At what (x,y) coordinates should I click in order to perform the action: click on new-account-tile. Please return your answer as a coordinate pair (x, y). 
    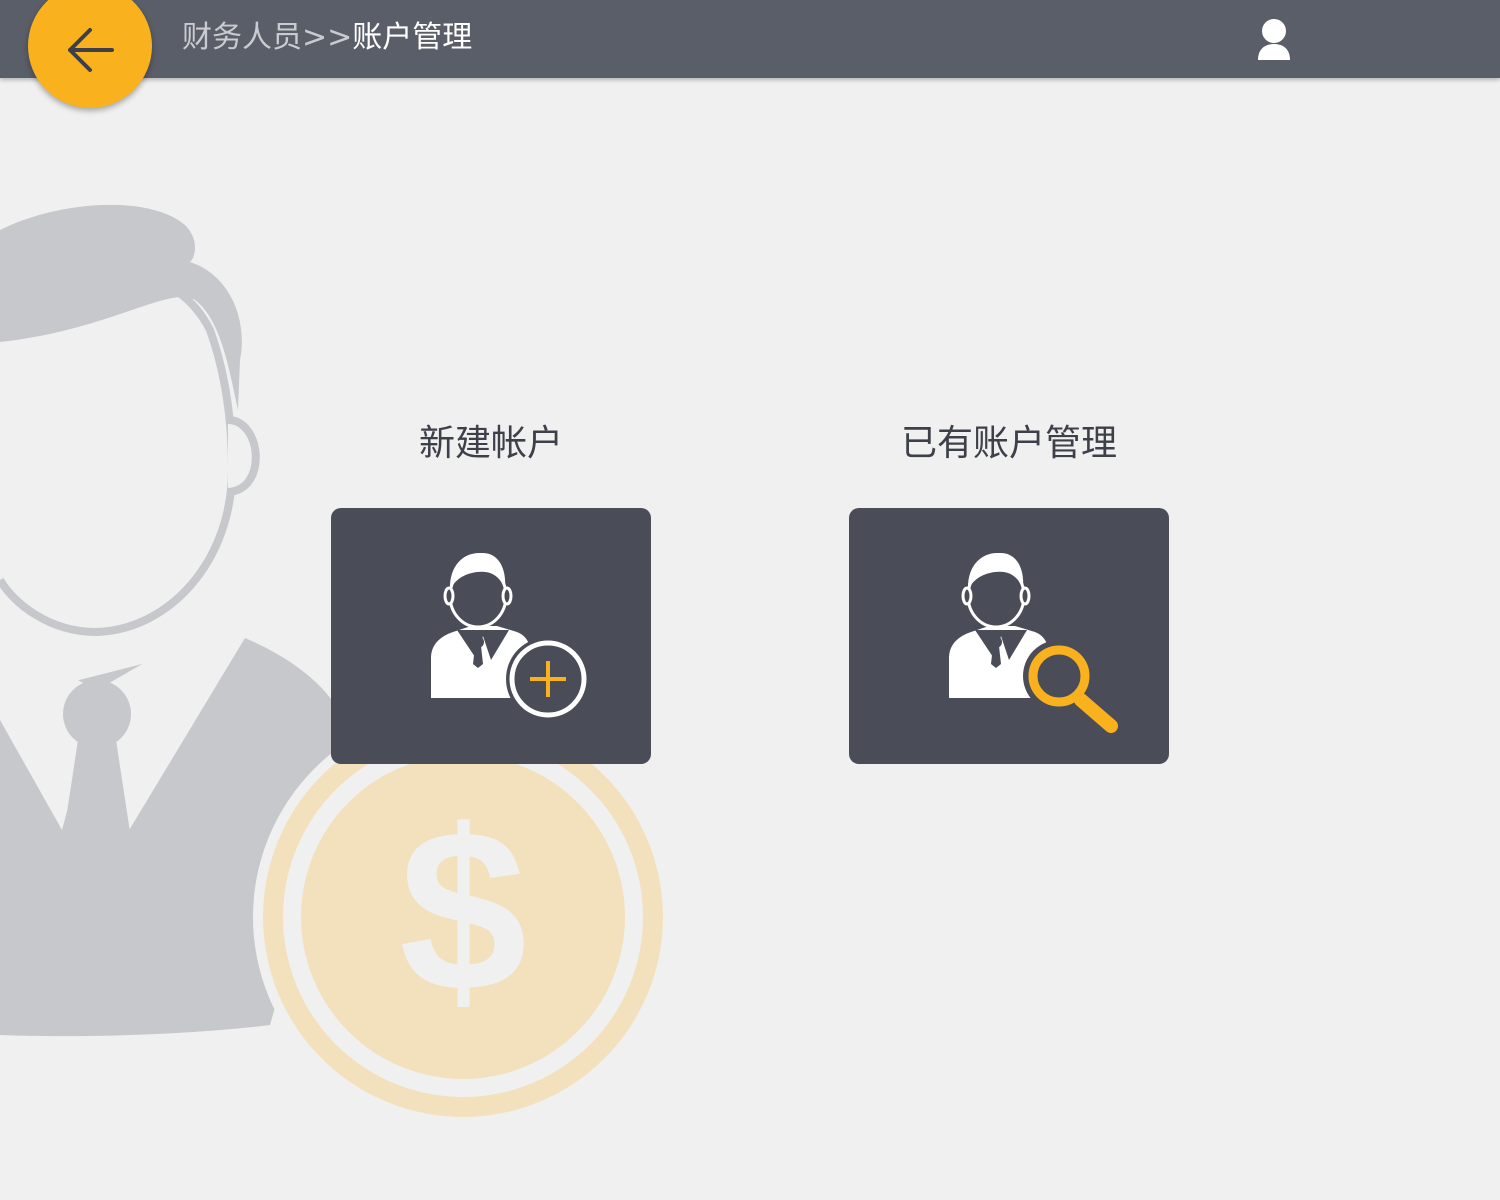
    Looking at the image, I should click on (491, 636).